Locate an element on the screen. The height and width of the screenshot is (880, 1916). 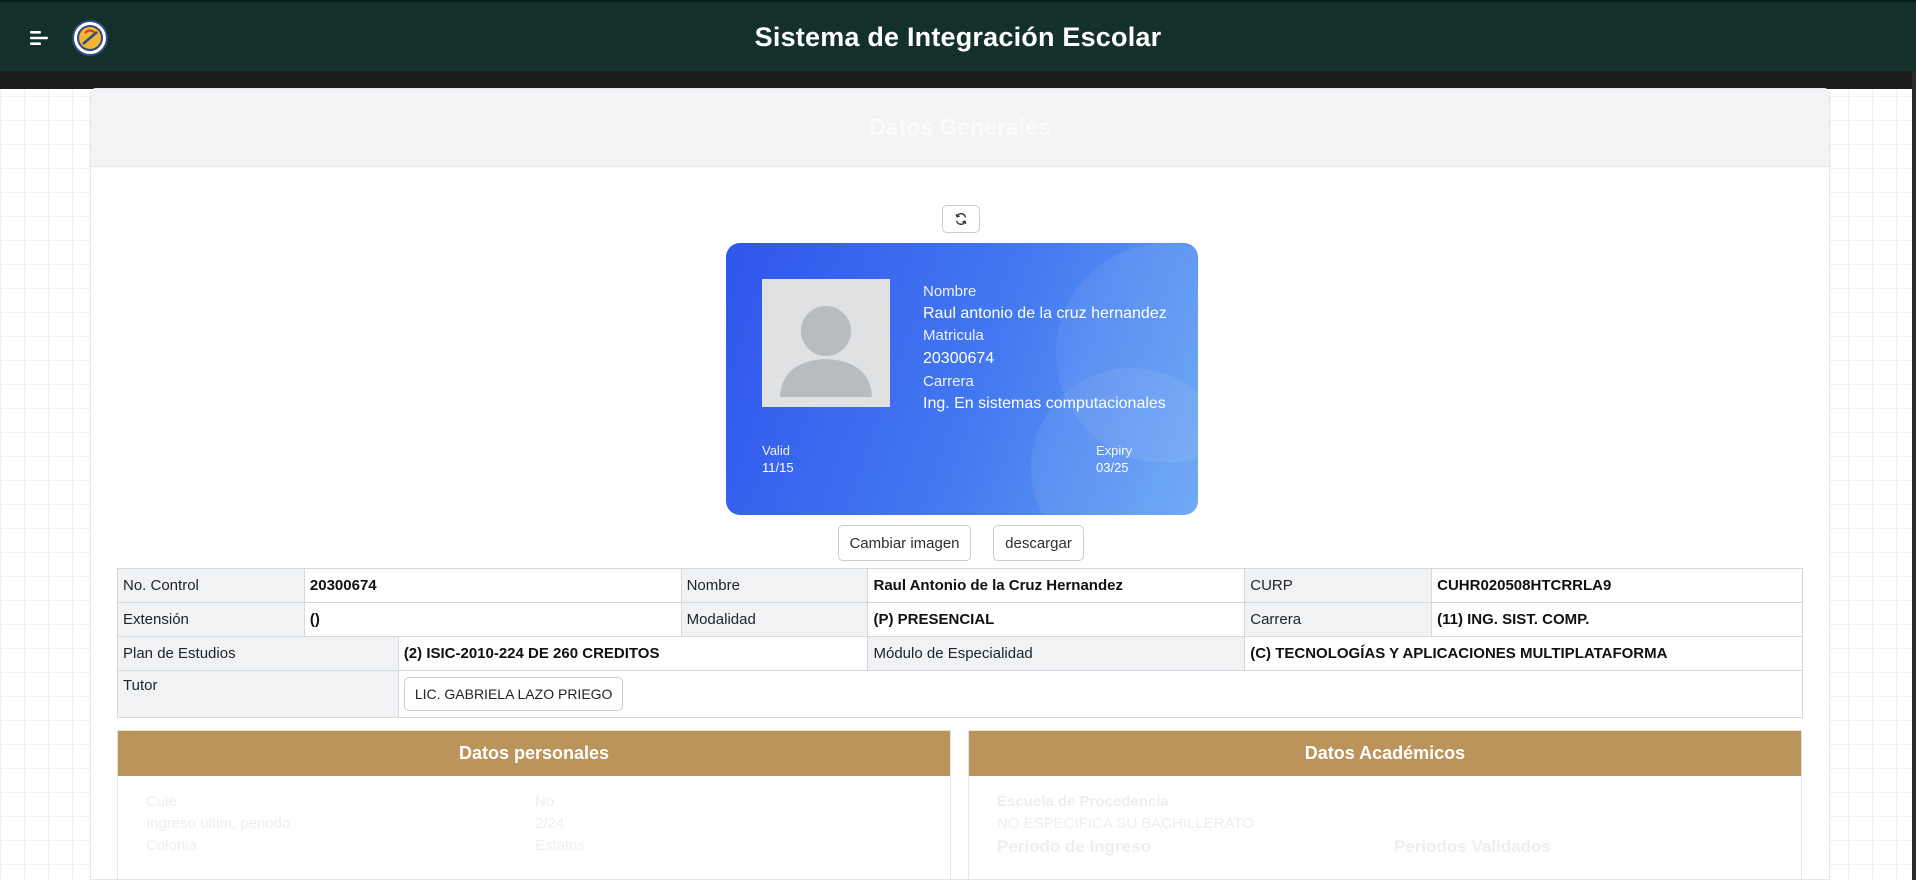
name-value: Raul Antonio de la Cruz Hernandez is located at coordinates (1056, 585).